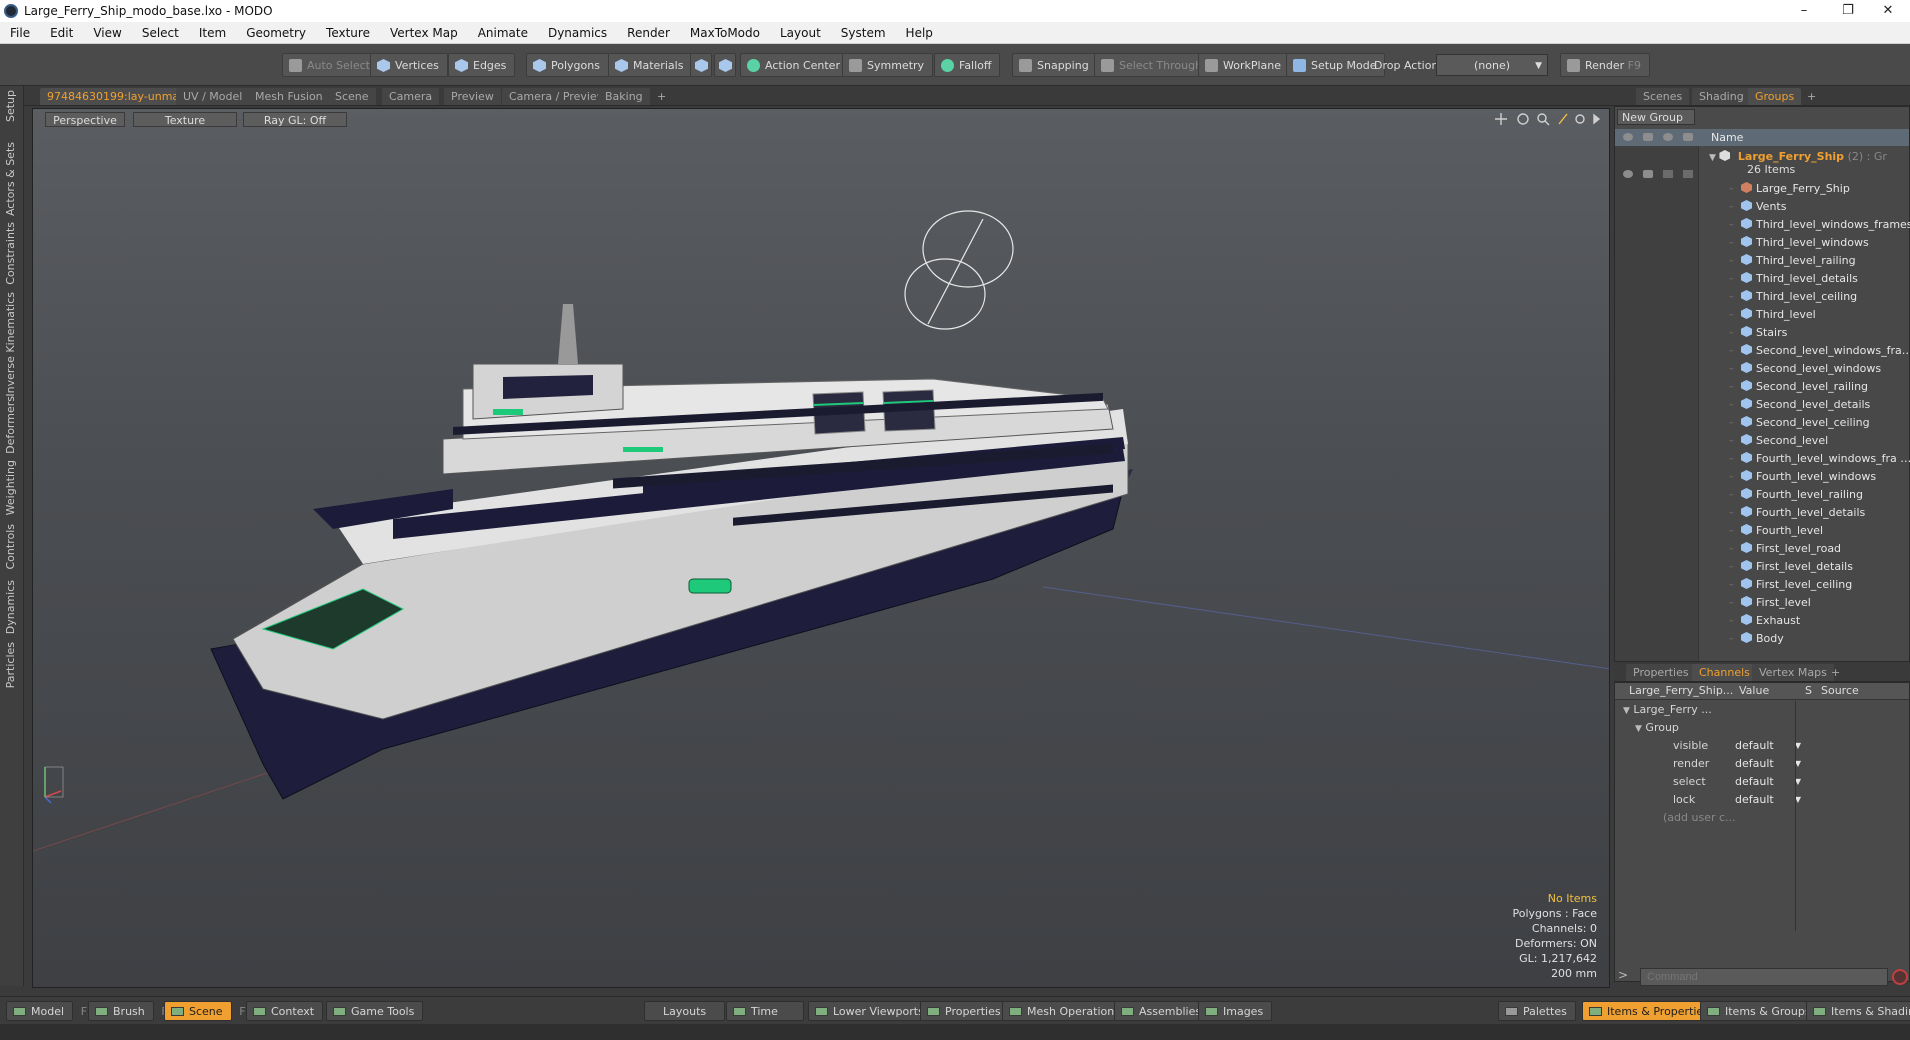 This screenshot has height=1040, width=1910. What do you see at coordinates (1798, 387) in the screenshot?
I see `group-item-row: – Second_level_railing` at bounding box center [1798, 387].